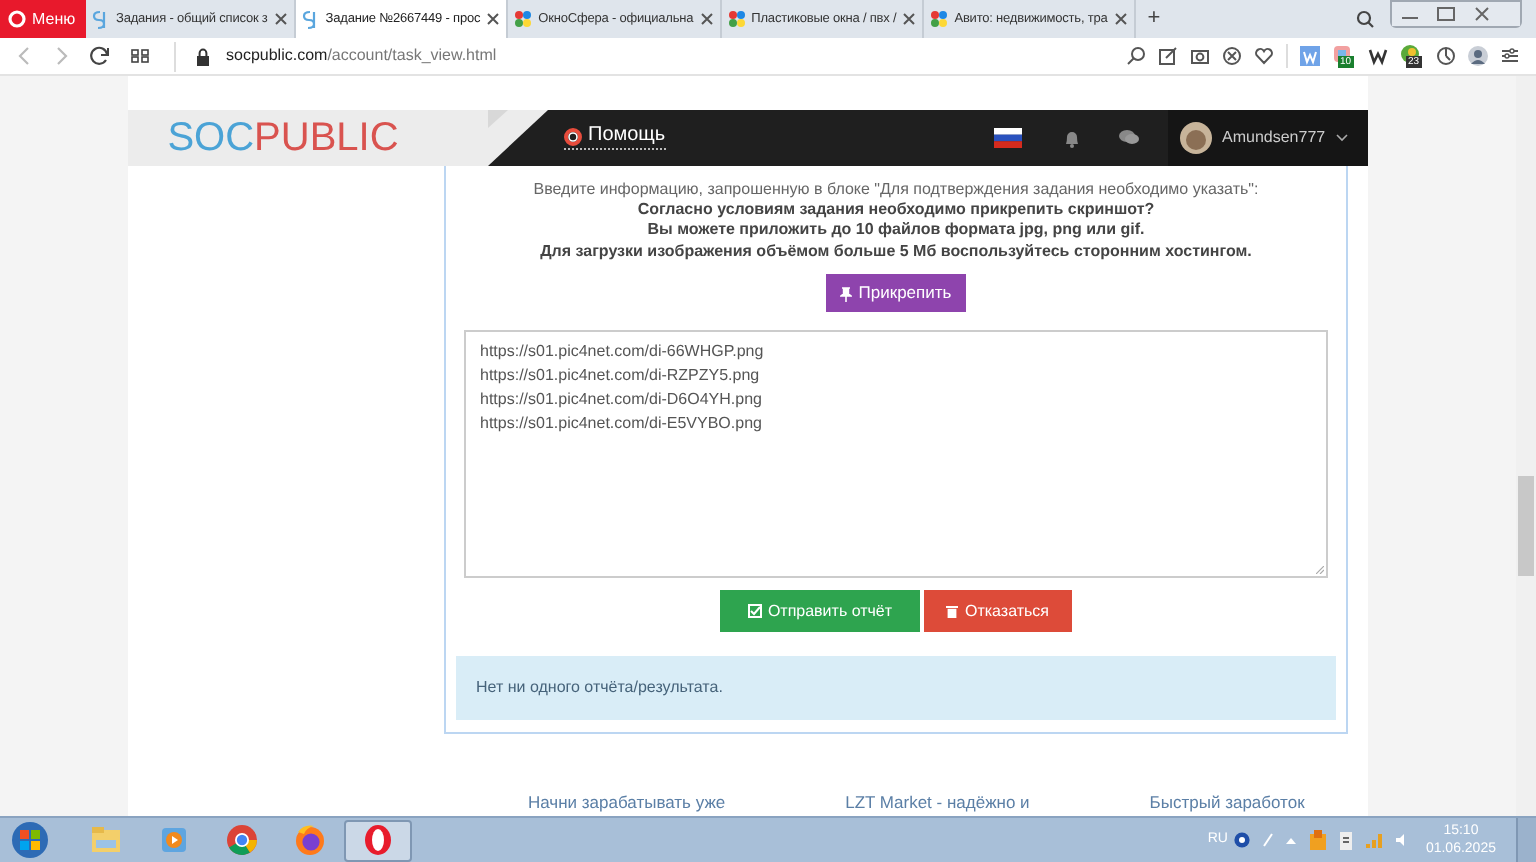 This screenshot has height=862, width=1536. I want to click on edit-icon, so click(1168, 56).